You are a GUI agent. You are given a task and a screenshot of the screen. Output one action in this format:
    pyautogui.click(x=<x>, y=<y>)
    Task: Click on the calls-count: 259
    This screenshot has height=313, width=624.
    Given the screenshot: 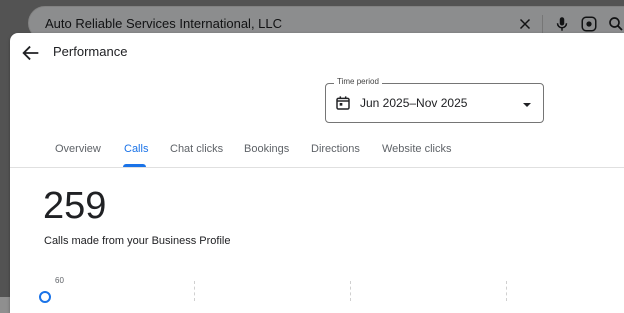 What is the action you would take?
    pyautogui.click(x=75, y=206)
    